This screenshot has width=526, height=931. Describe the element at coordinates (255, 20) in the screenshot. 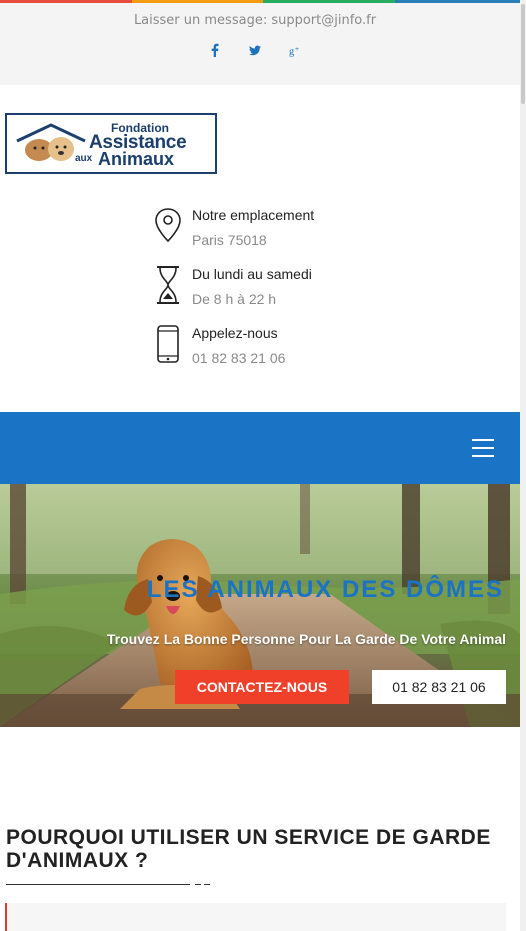

I see `contact-message: Laisser un message: support@jinfo.fr` at that location.